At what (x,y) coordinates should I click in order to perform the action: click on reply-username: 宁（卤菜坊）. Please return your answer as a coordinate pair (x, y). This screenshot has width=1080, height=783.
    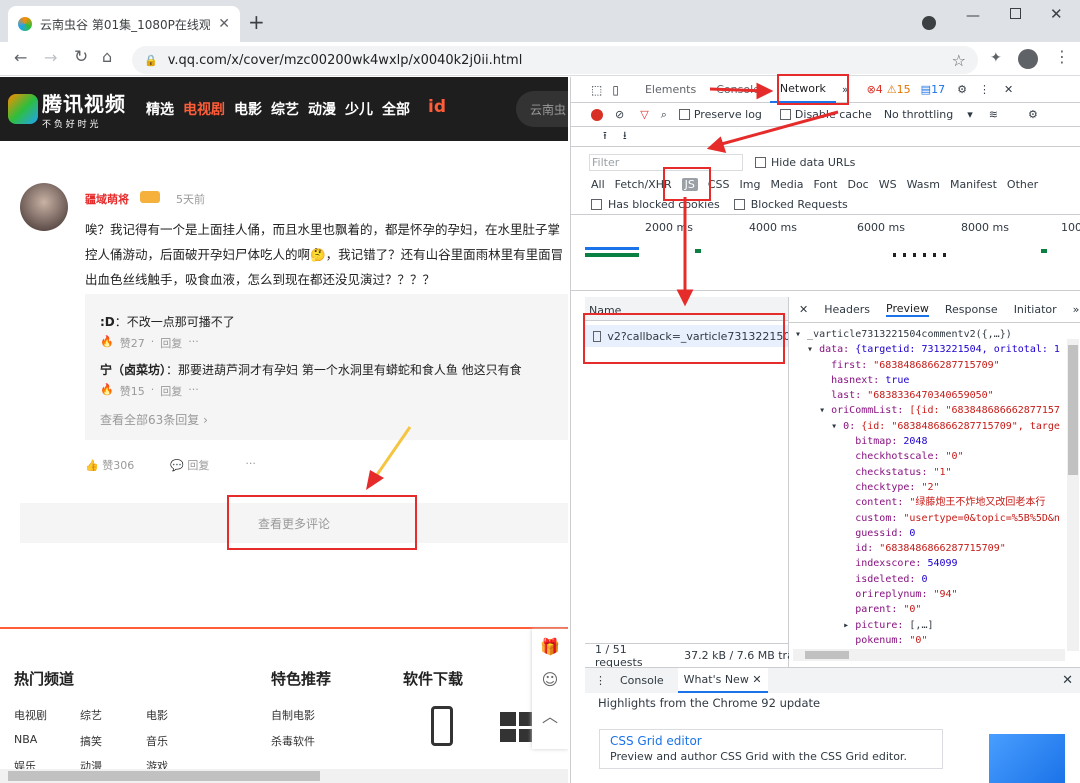
    Looking at the image, I should click on (133, 370).